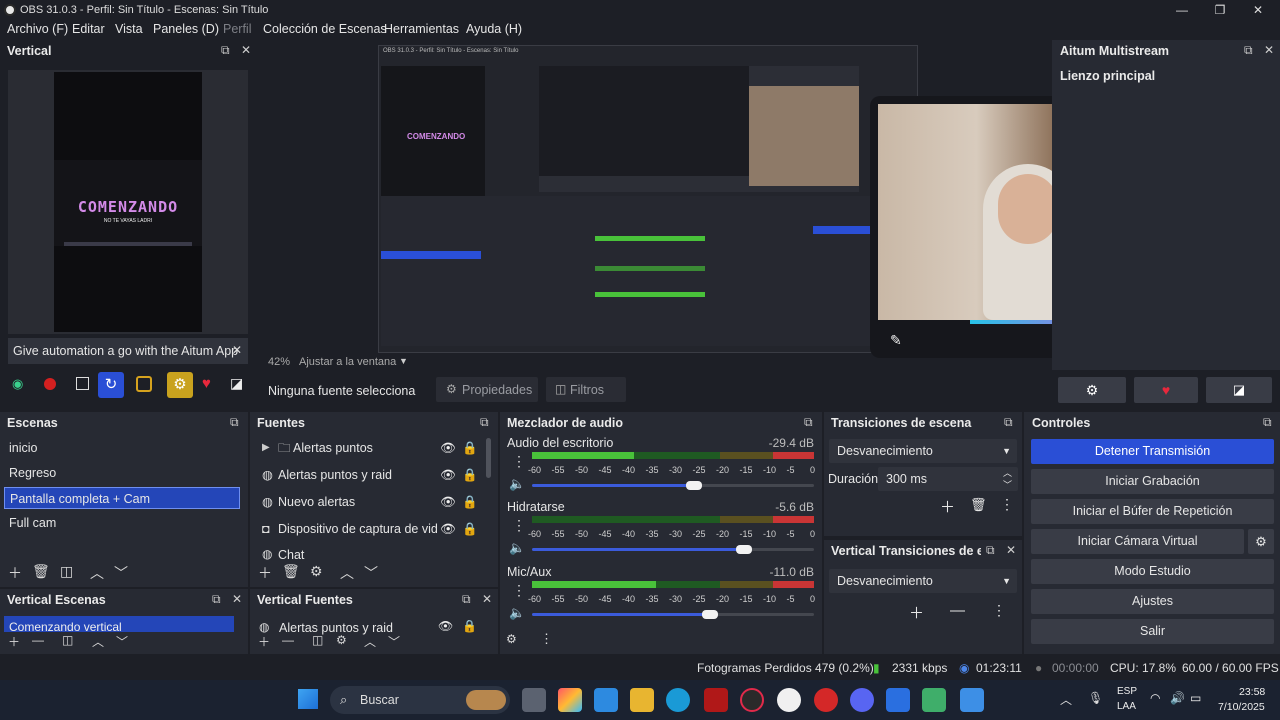 The height and width of the screenshot is (720, 1280). What do you see at coordinates (122, 498) in the screenshot?
I see `scene-item-pantalla-completa-cam: Pantalla completa + Cam` at bounding box center [122, 498].